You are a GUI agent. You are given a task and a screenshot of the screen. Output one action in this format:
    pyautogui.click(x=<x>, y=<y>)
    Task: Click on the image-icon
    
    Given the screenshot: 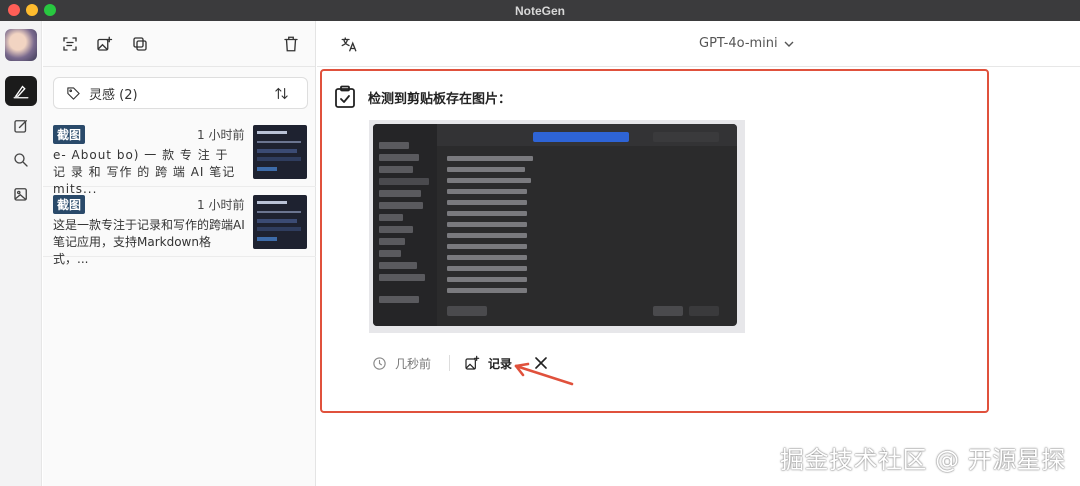 What is the action you would take?
    pyautogui.click(x=20, y=194)
    